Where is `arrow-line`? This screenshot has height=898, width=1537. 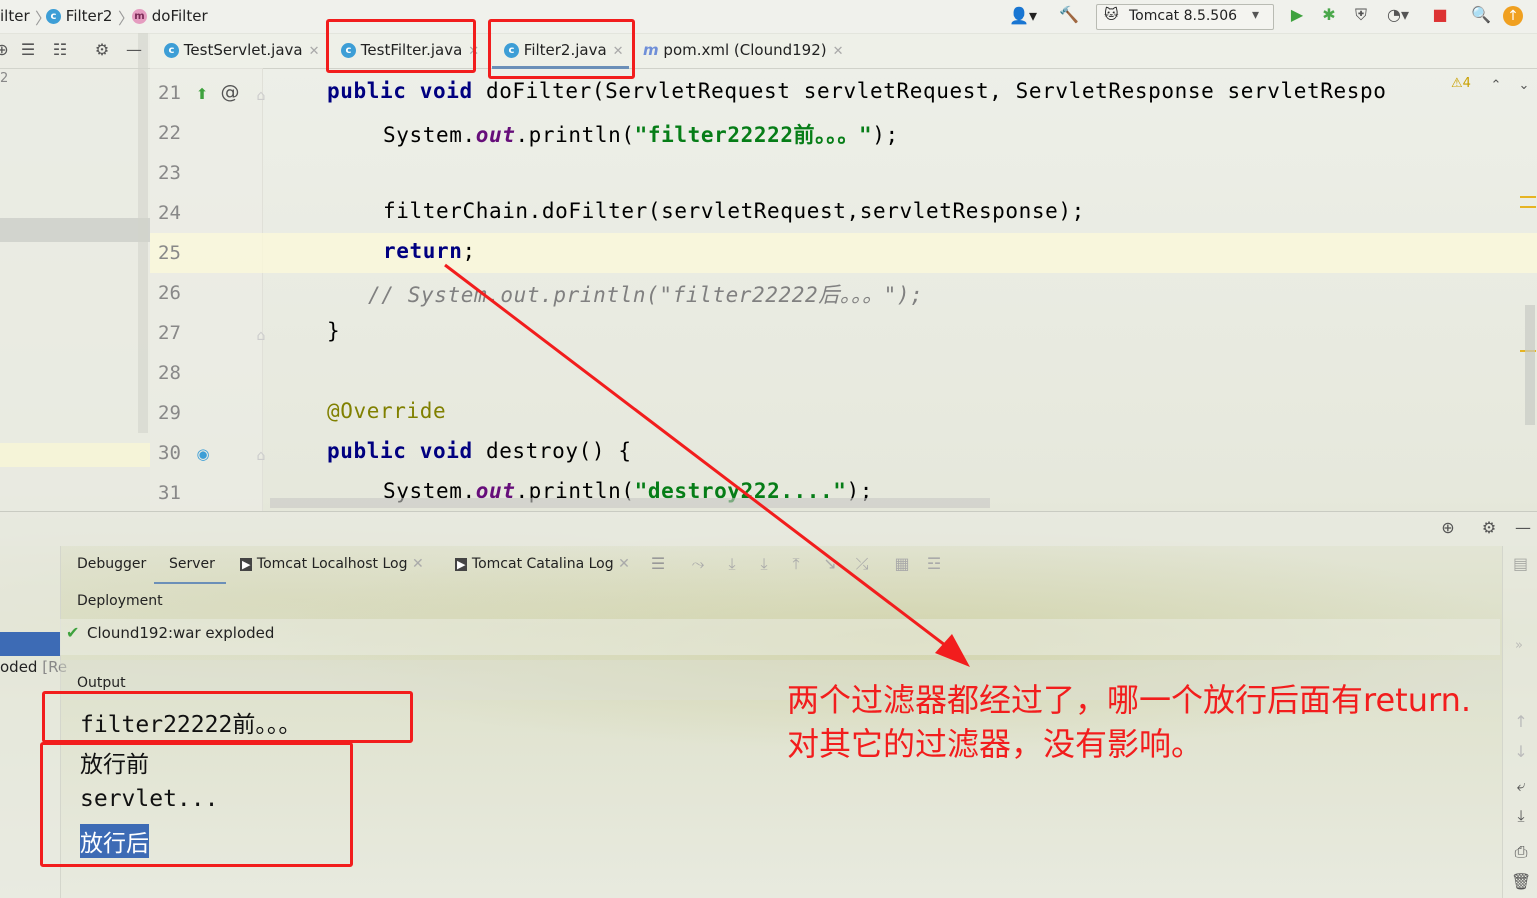 arrow-line is located at coordinates (701, 460).